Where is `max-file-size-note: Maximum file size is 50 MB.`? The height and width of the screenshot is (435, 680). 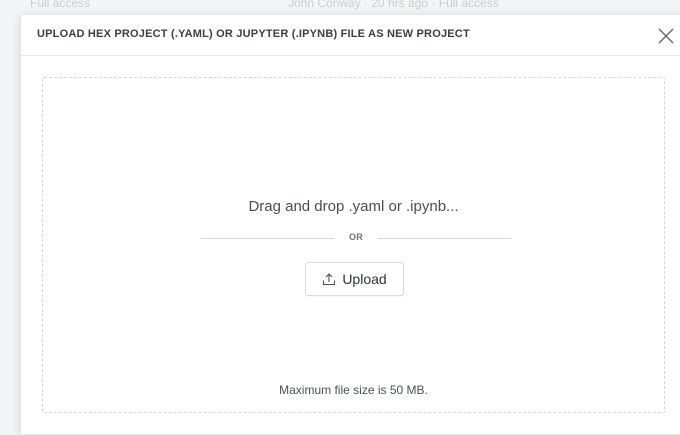 max-file-size-note: Maximum file size is 50 MB. is located at coordinates (353, 390).